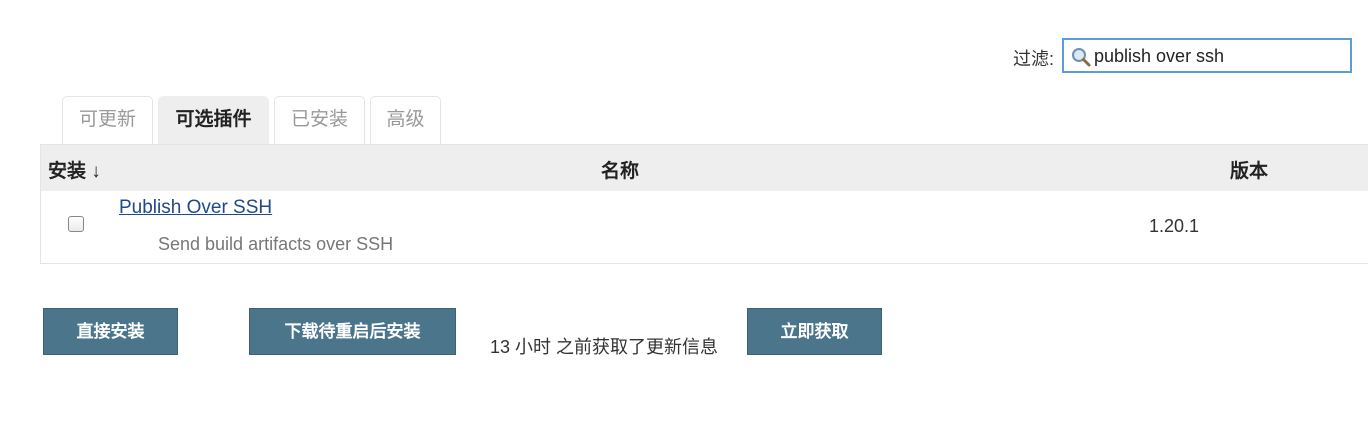  Describe the element at coordinates (352, 331) in the screenshot. I see `download-install-after-restart-button: 下载待重启后安装` at that location.